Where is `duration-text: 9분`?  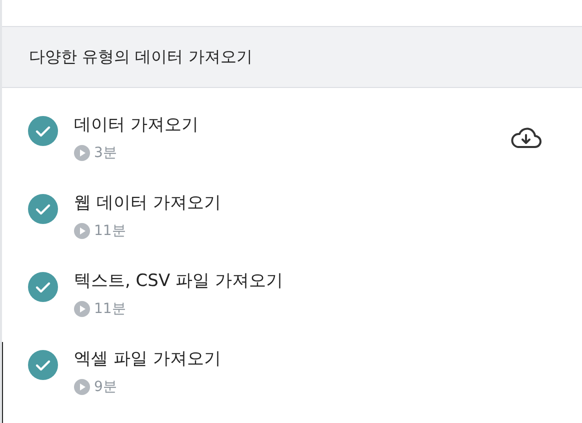 duration-text: 9분 is located at coordinates (105, 387).